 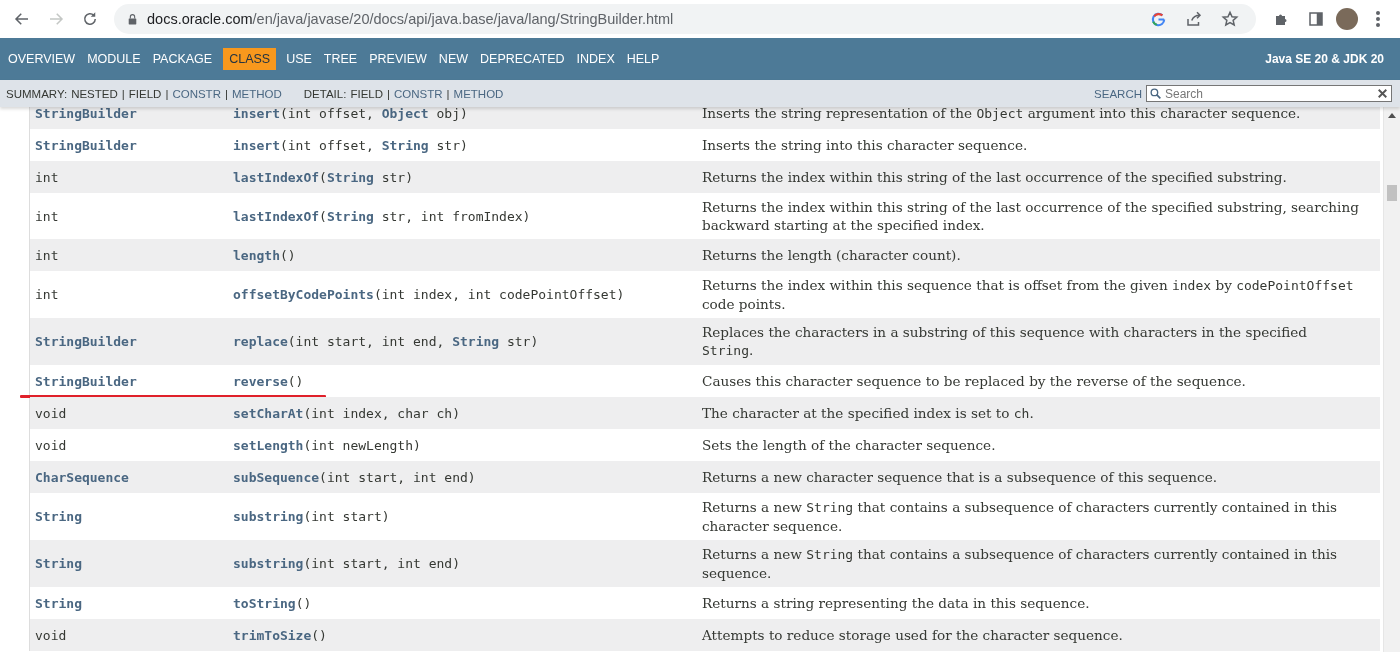 I want to click on nav-link: DEPRECATED, so click(x=522, y=59).